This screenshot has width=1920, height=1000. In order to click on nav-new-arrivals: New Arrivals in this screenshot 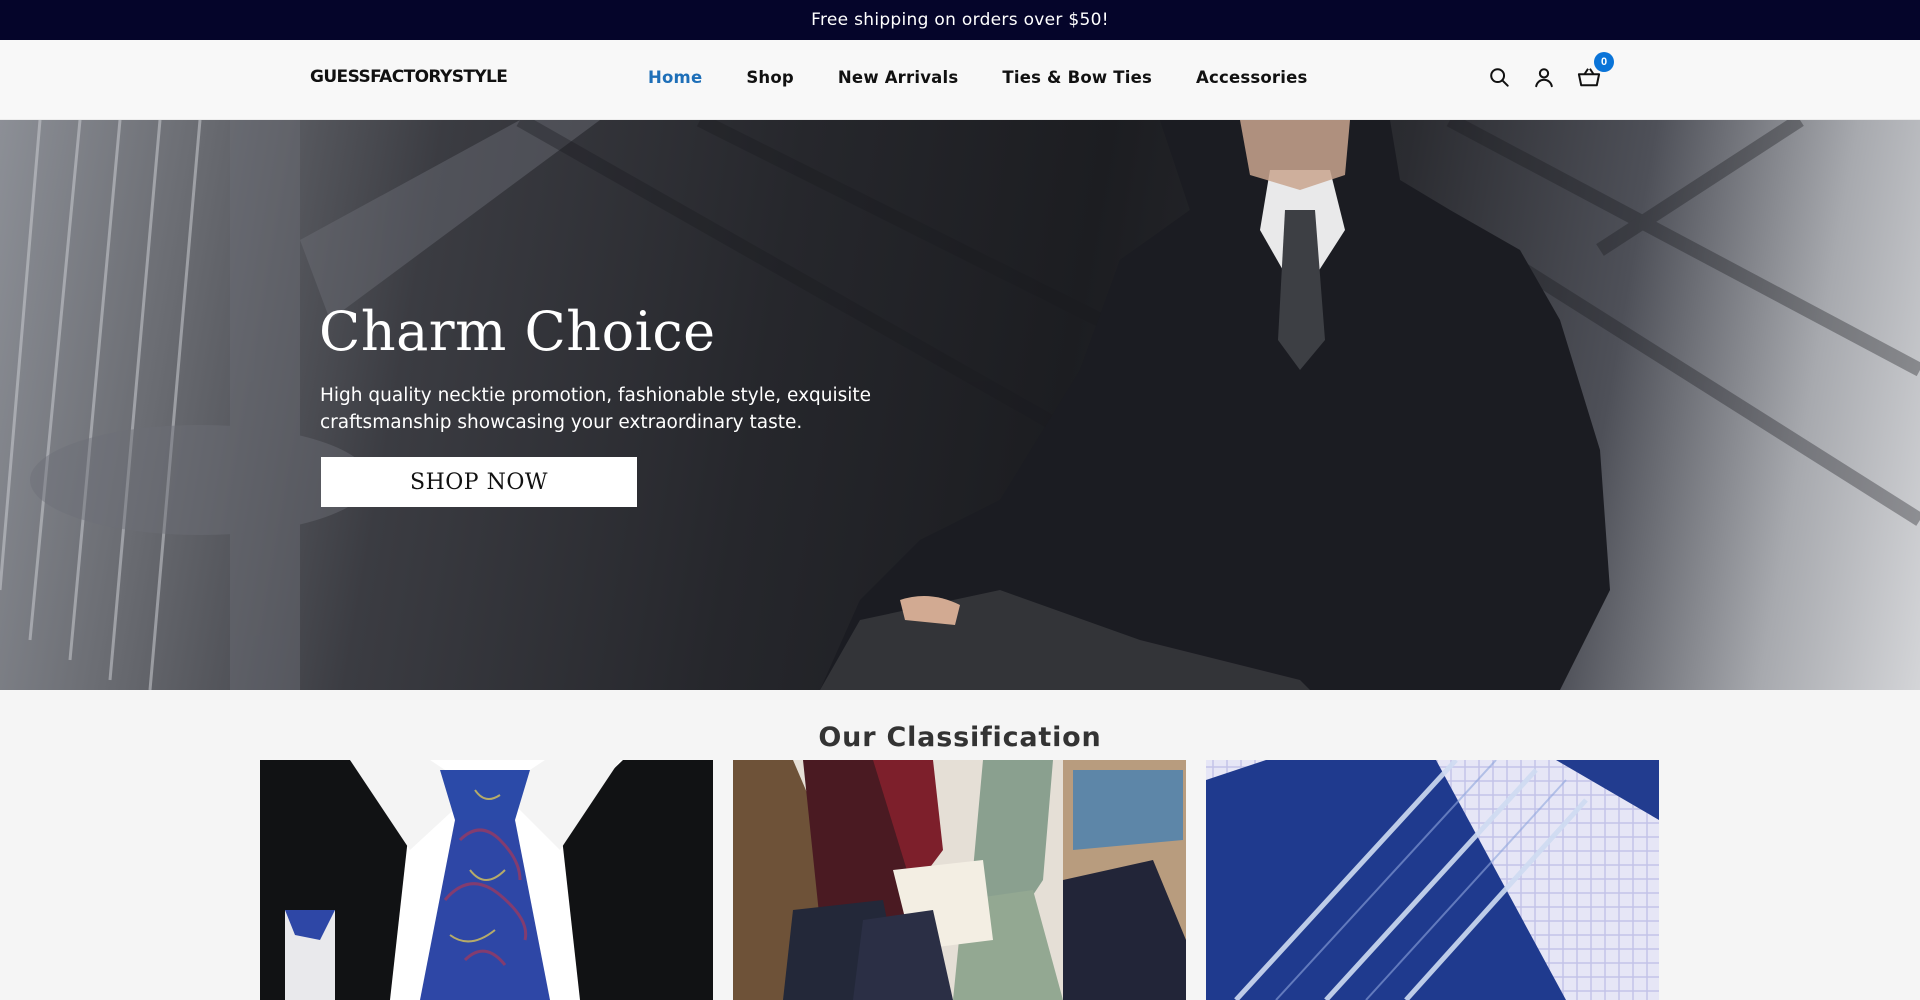, I will do `click(898, 77)`.